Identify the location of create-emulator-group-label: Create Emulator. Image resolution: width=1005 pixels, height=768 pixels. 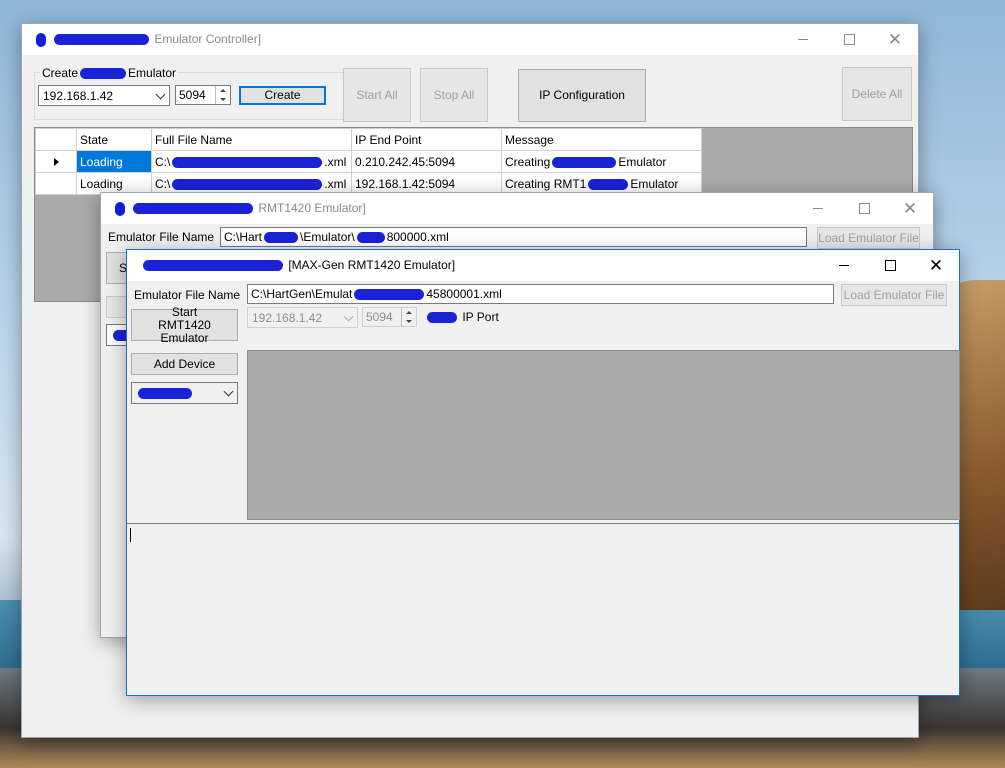
(109, 73).